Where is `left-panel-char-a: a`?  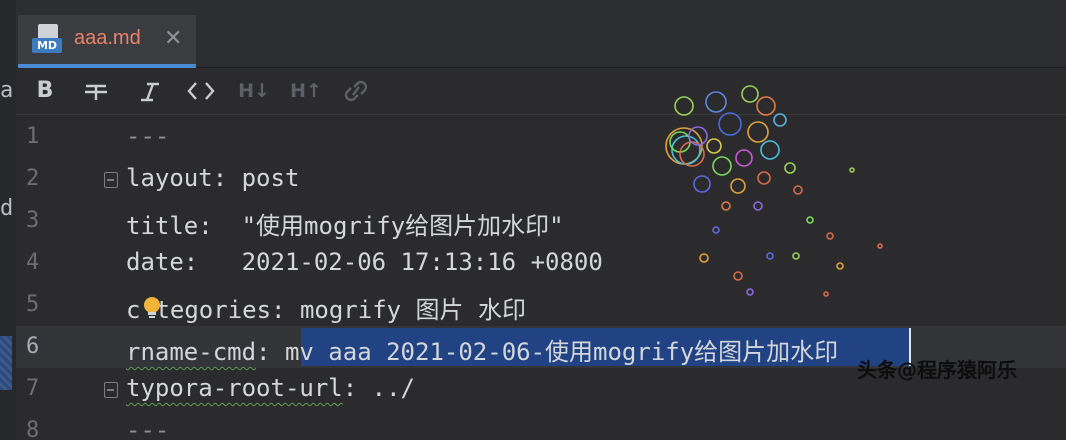 left-panel-char-a: a is located at coordinates (7, 90).